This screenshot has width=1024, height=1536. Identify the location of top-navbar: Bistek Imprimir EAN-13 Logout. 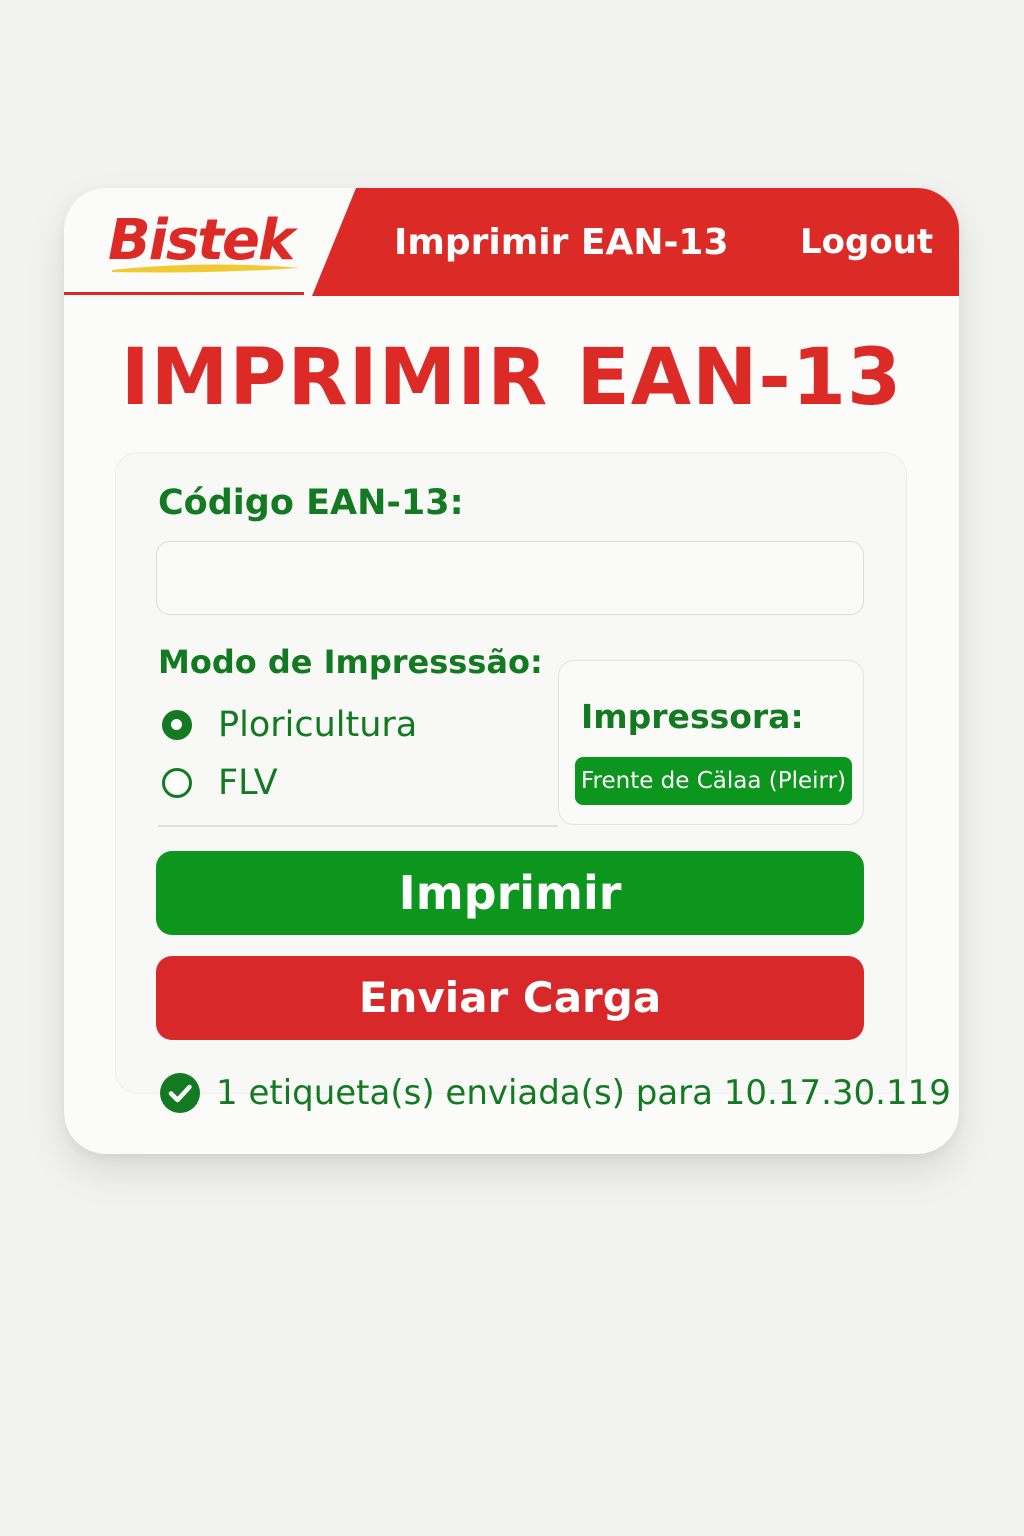
(511, 242).